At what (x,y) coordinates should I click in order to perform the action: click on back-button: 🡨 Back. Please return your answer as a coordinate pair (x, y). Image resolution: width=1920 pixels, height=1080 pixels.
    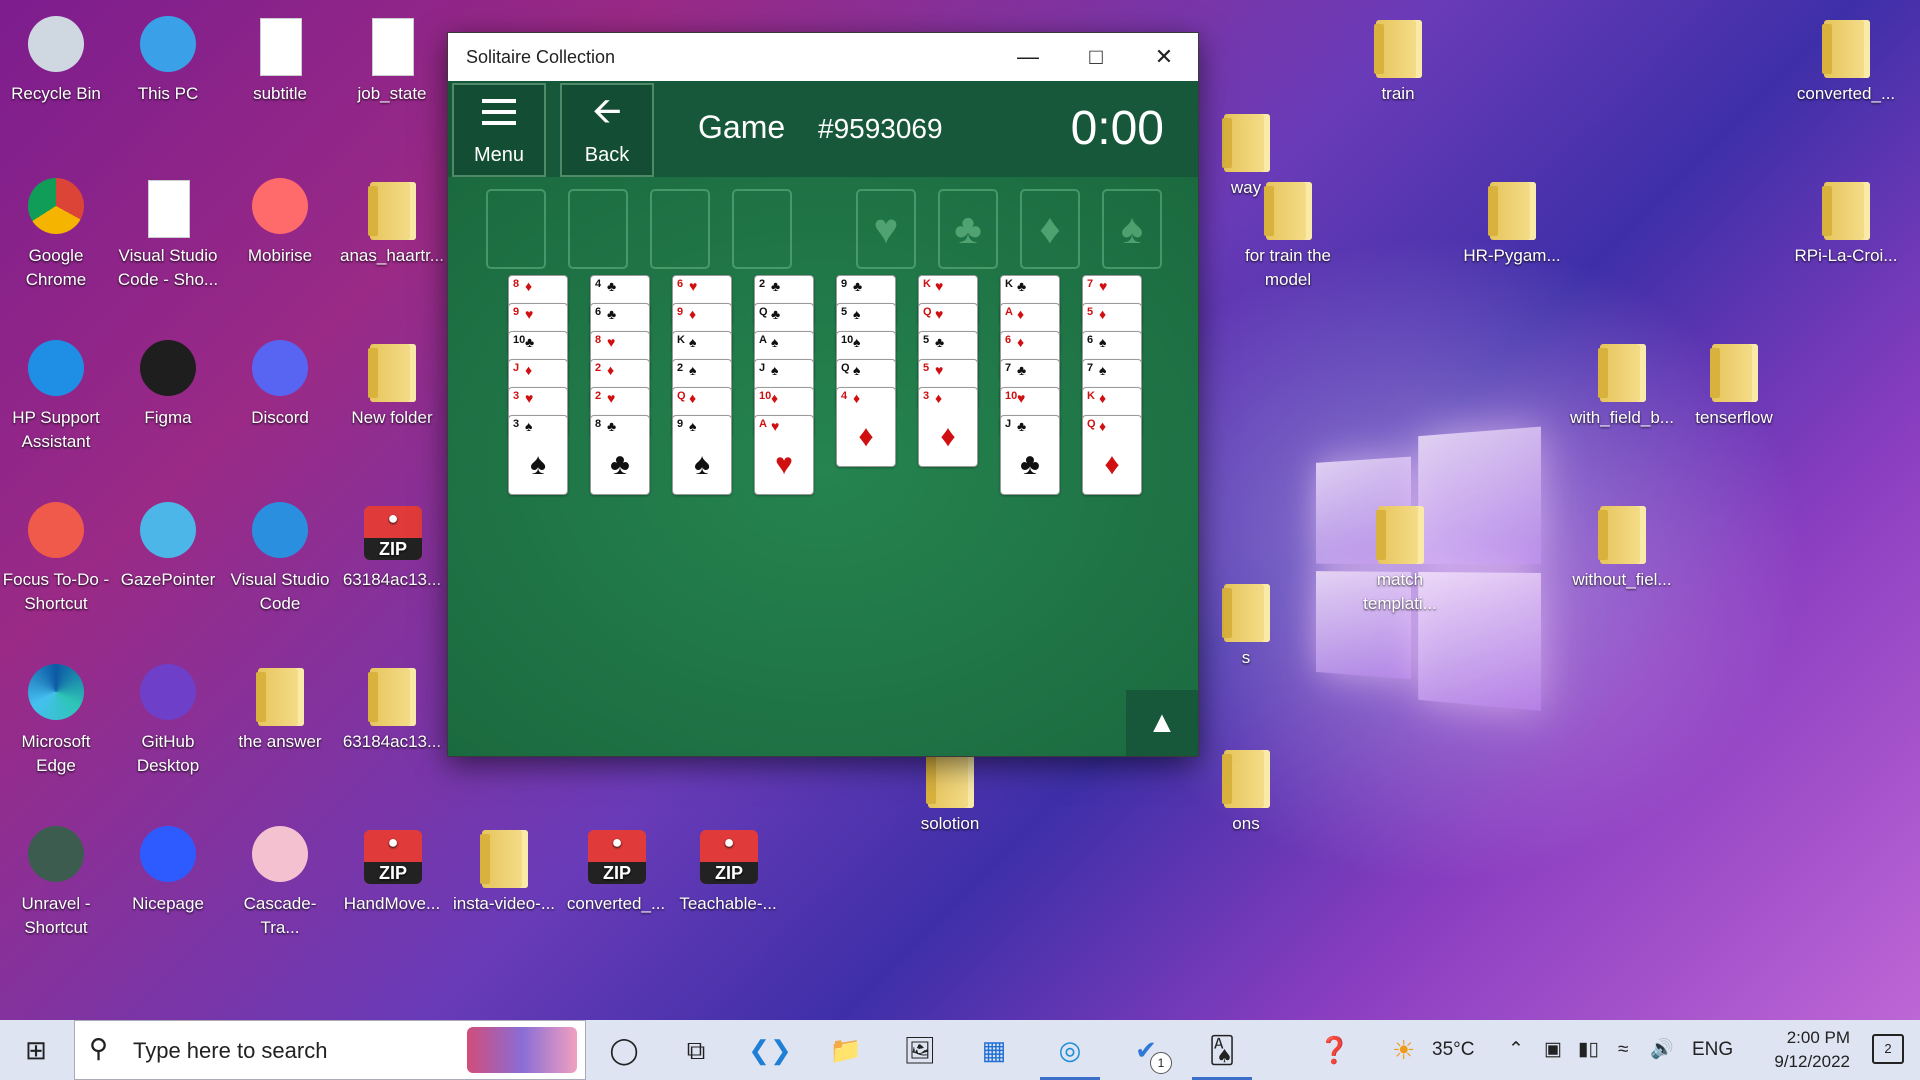
    Looking at the image, I should click on (607, 130).